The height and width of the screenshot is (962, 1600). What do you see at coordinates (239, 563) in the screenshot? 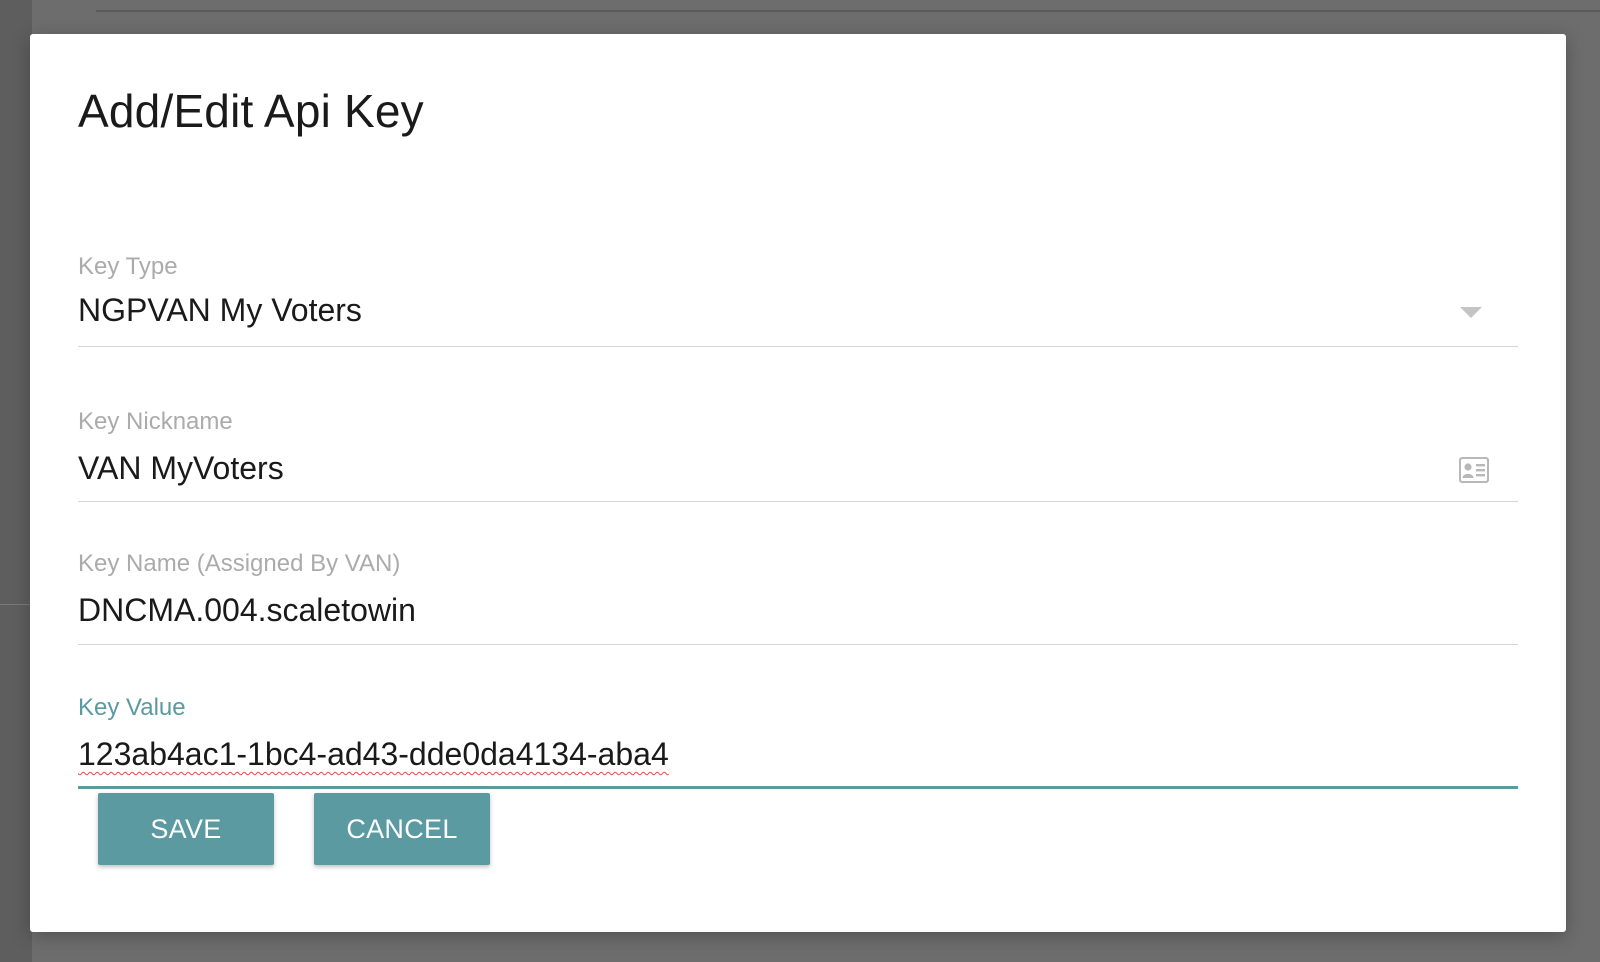
I see `key-name-label: Key Name (Assigned By VAN)` at bounding box center [239, 563].